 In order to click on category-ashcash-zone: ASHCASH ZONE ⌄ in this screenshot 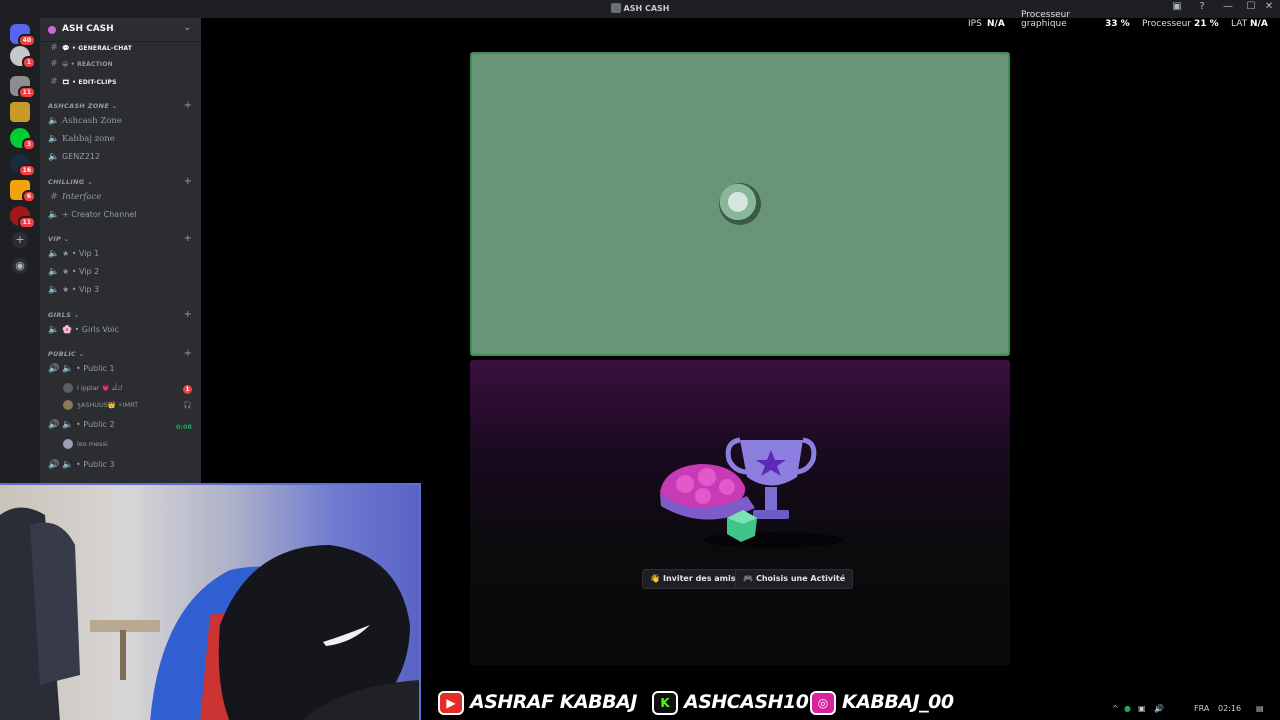, I will do `click(82, 106)`.